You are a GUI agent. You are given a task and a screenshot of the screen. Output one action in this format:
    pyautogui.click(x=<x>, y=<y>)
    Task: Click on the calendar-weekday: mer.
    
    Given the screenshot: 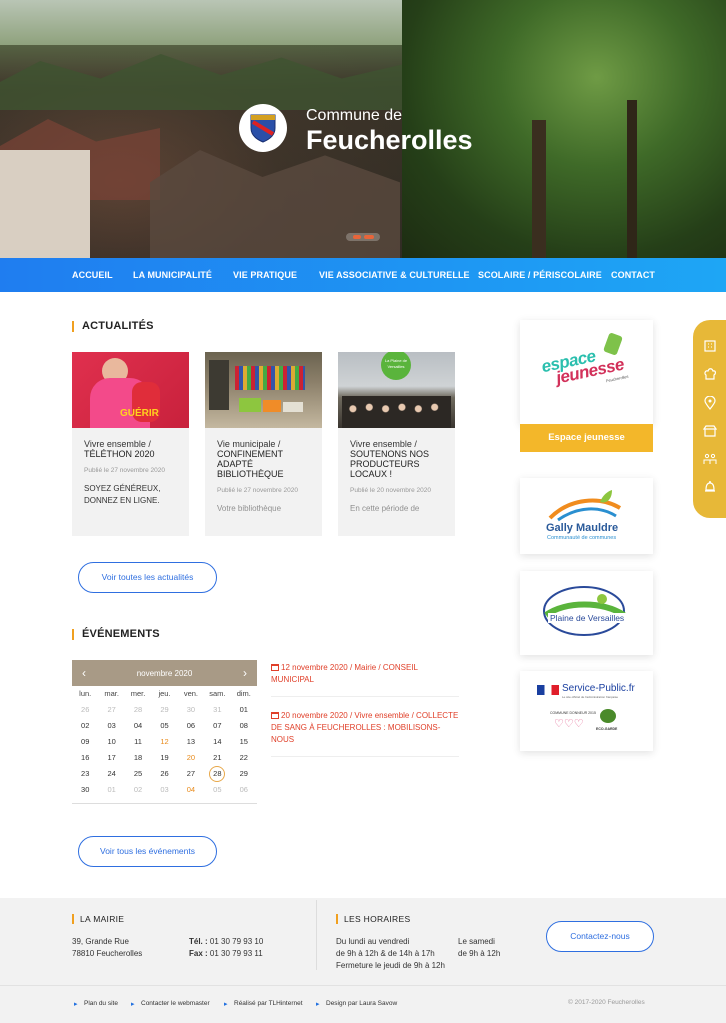 What is the action you would take?
    pyautogui.click(x=138, y=693)
    